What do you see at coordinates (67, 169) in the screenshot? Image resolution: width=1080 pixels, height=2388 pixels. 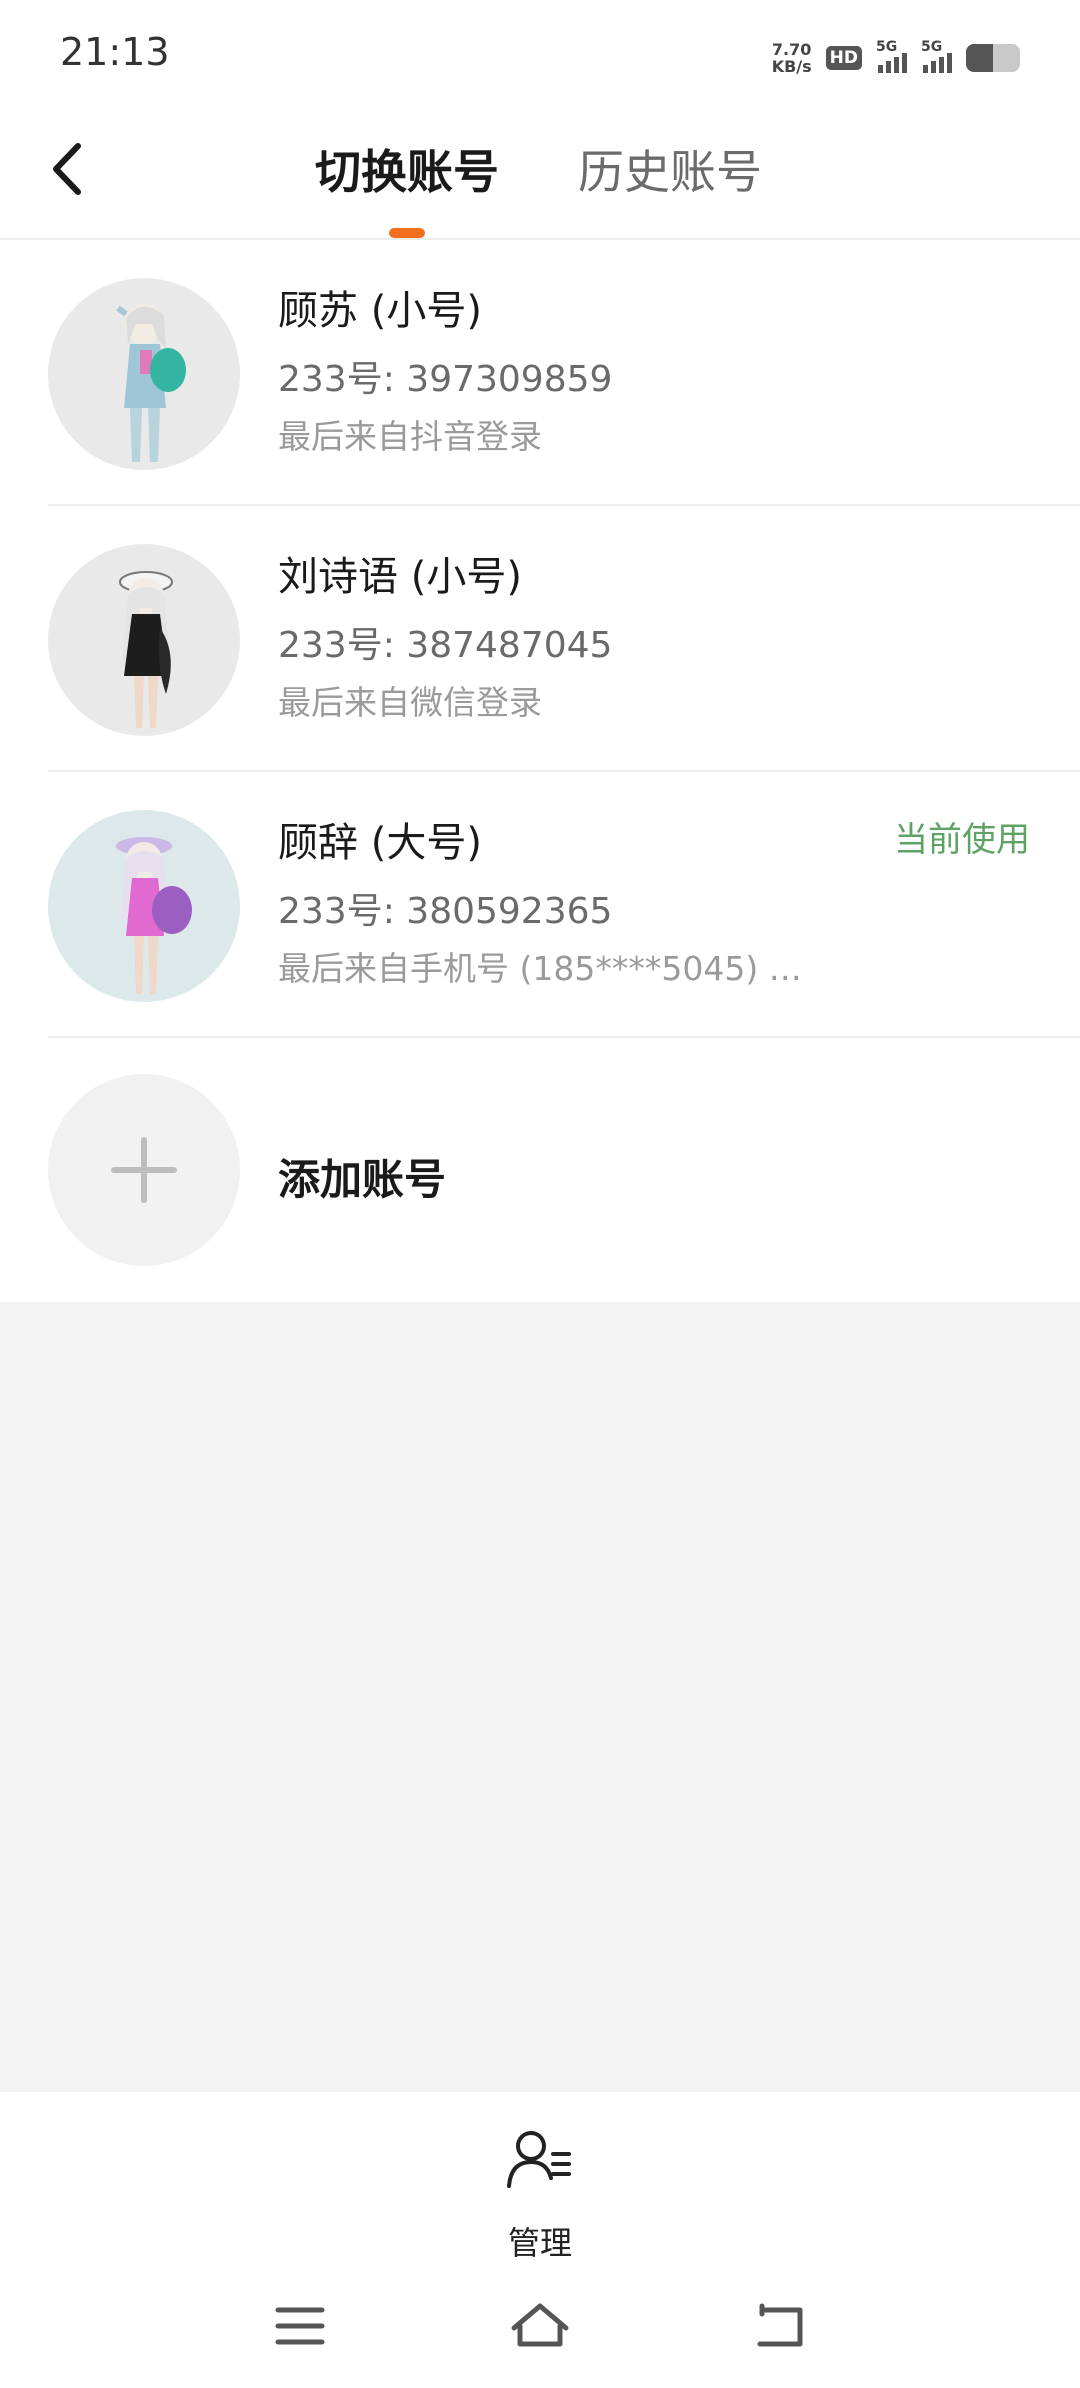 I see `chevron-left-icon` at bounding box center [67, 169].